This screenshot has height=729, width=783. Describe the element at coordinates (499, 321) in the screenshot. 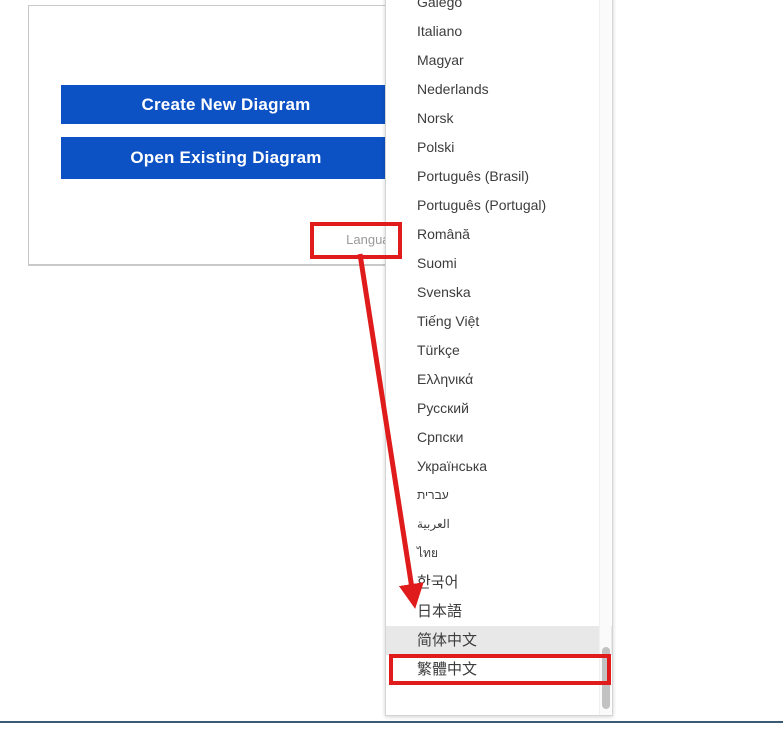

I see `language-option: Tiếng Việt` at that location.